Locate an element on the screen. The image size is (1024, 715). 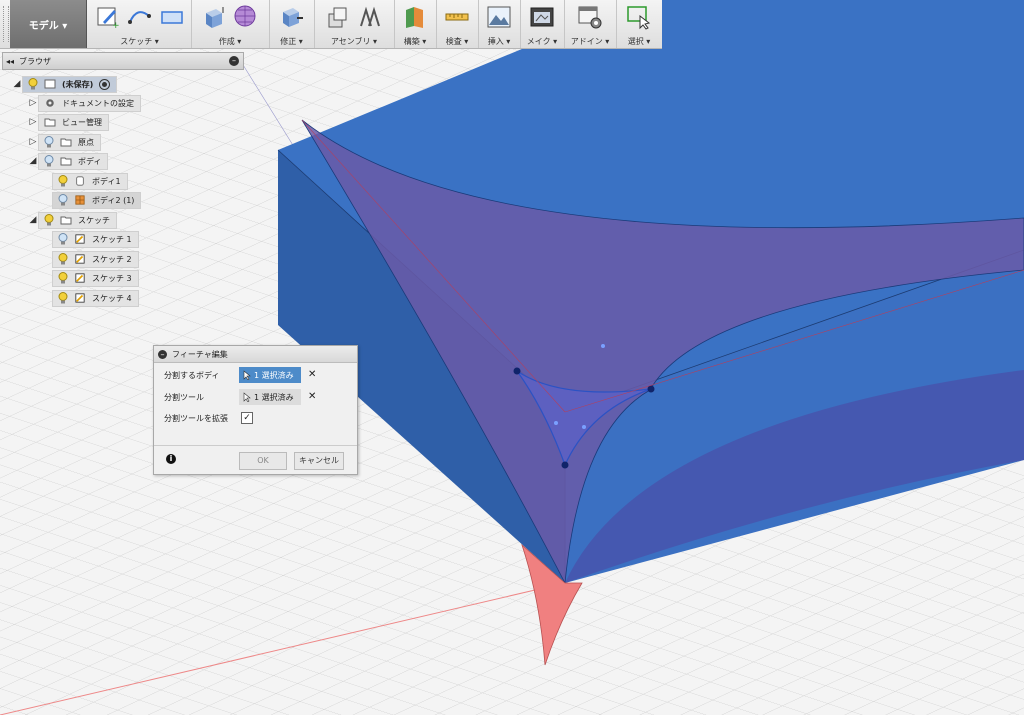
insert-image-icon is located at coordinates (499, 17).